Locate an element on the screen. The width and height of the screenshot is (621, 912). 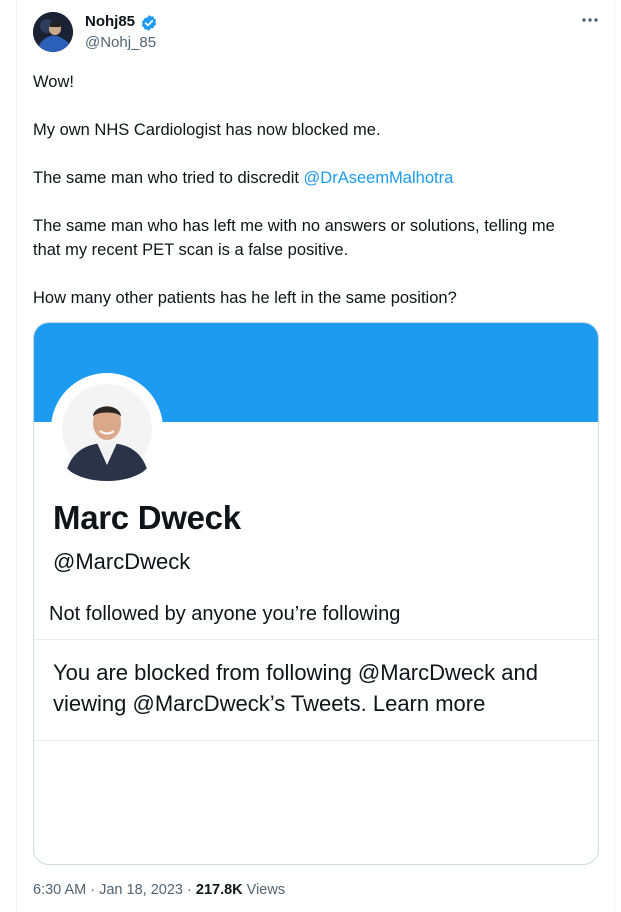
learn-more-link: Learn more is located at coordinates (429, 703).